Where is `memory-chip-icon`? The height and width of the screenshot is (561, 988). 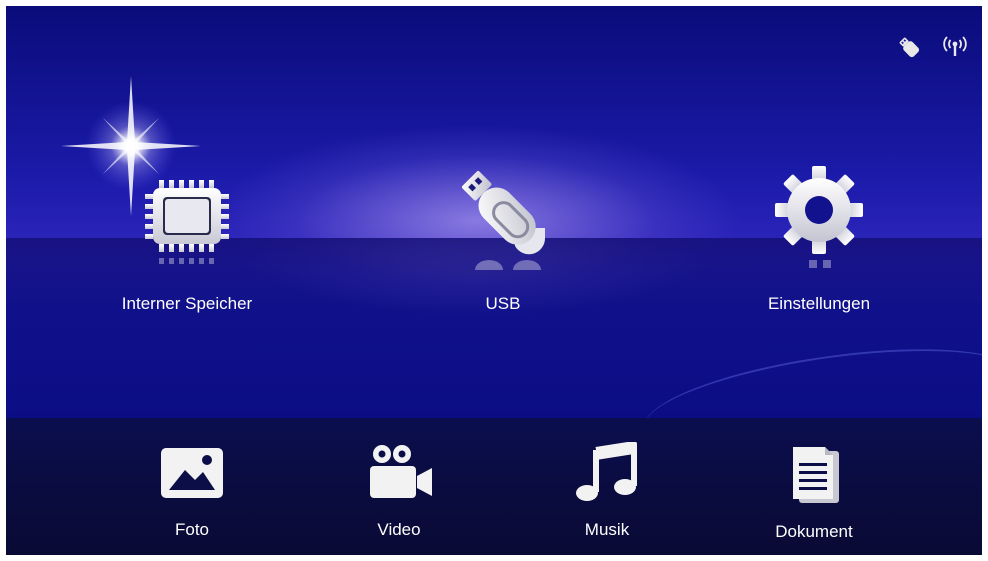 memory-chip-icon is located at coordinates (187, 222).